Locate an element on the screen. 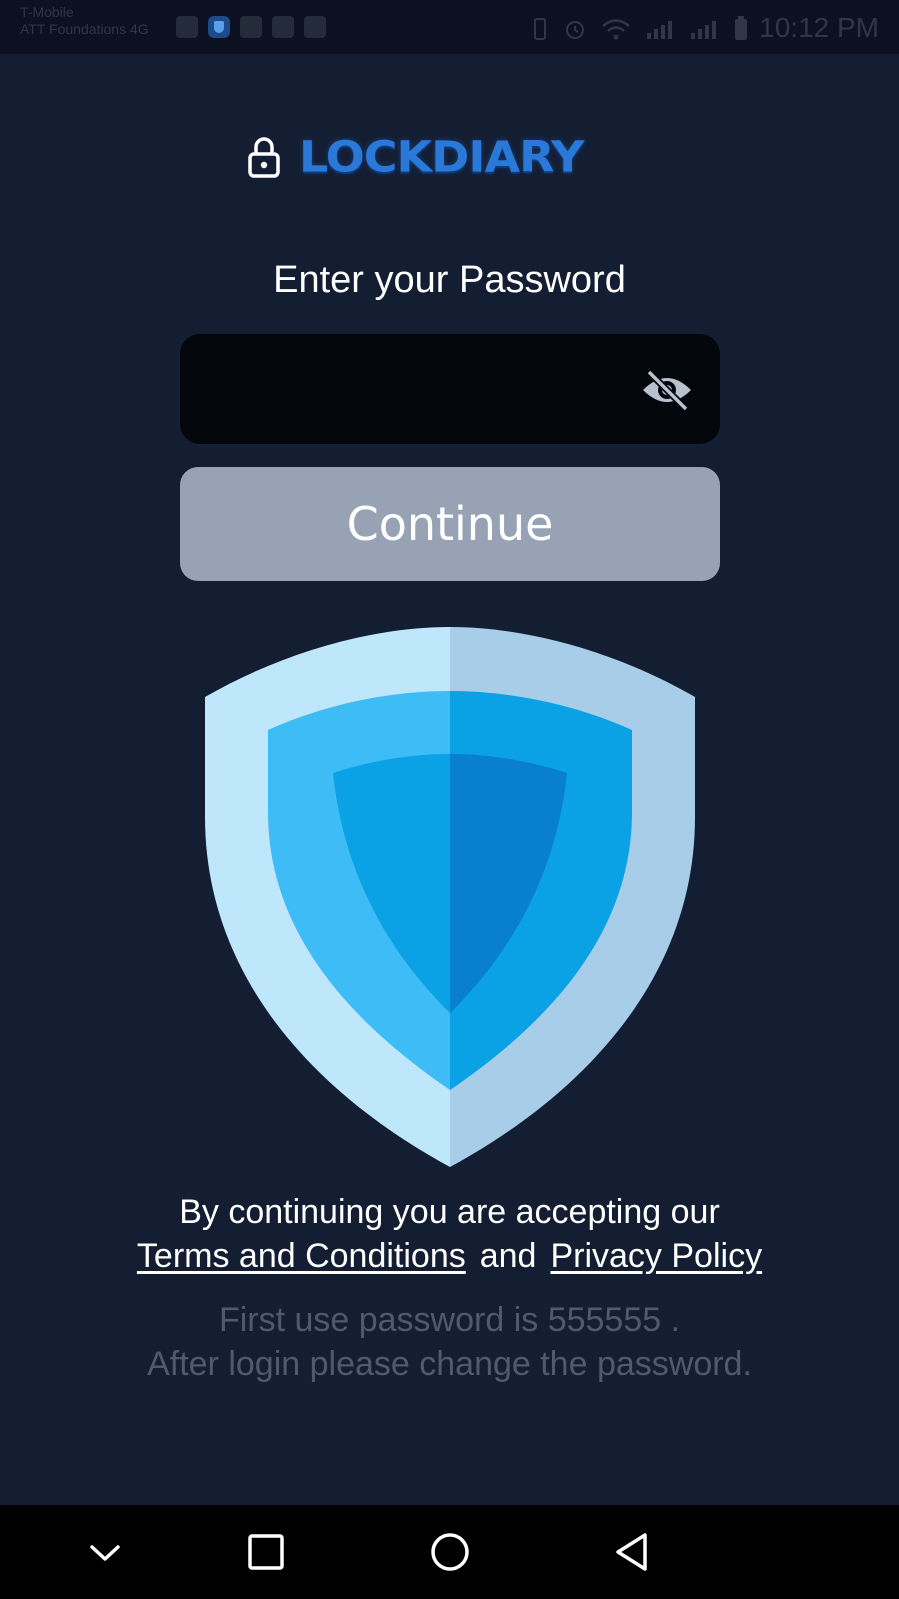  system-icons is located at coordinates (640, 29).